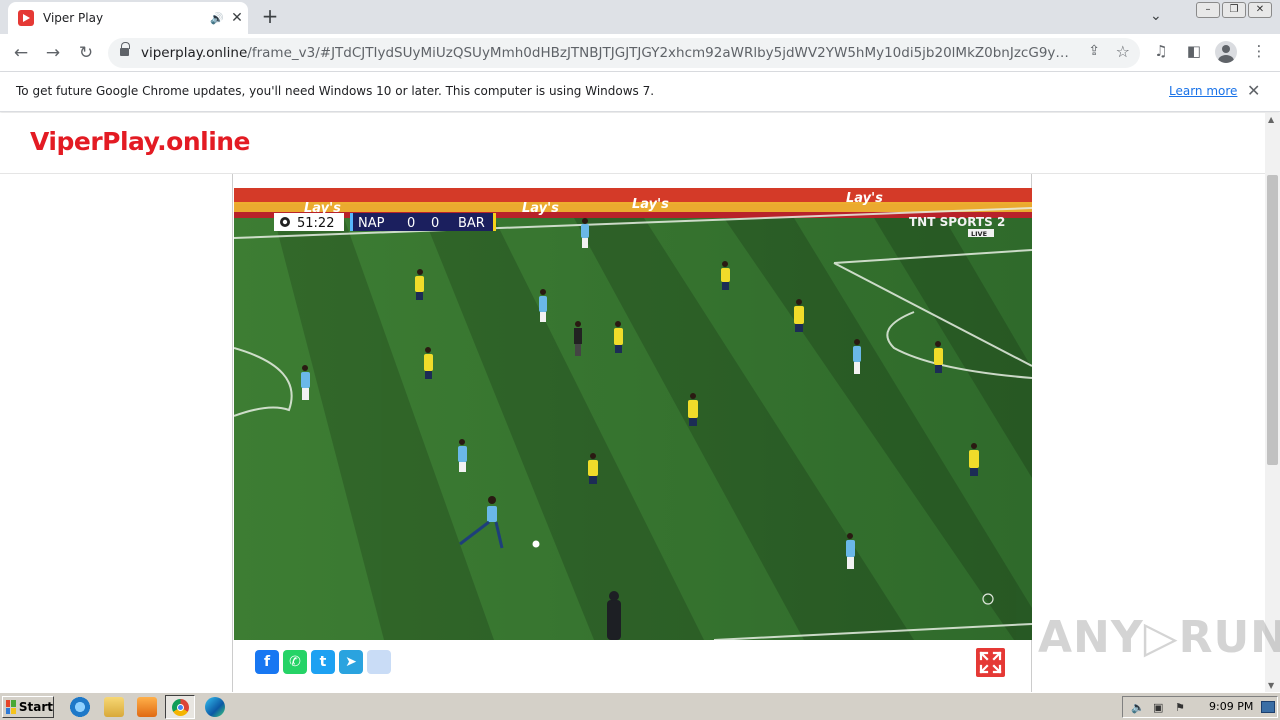  What do you see at coordinates (1208, 10) in the screenshot?
I see `minimize-button: –` at bounding box center [1208, 10].